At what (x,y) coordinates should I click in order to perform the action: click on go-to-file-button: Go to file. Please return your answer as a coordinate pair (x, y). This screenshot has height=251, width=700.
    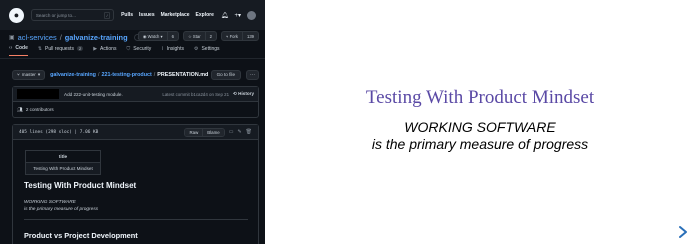
    Looking at the image, I should click on (225, 74).